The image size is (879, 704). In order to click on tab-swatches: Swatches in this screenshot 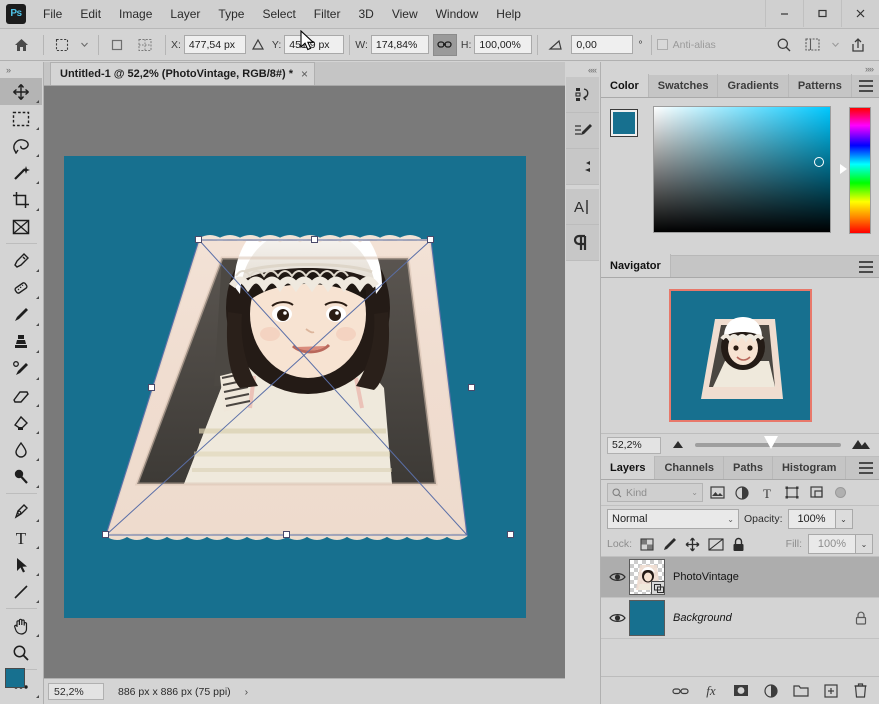, I will do `click(684, 85)`.